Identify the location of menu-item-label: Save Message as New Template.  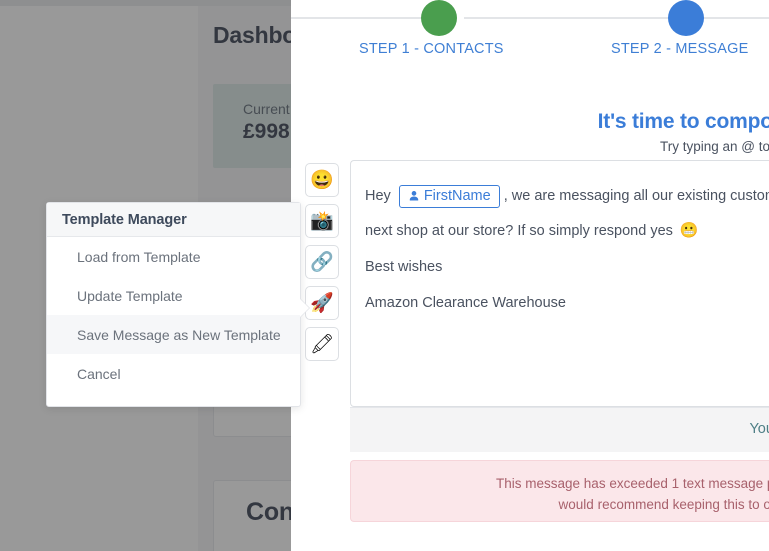
(179, 334).